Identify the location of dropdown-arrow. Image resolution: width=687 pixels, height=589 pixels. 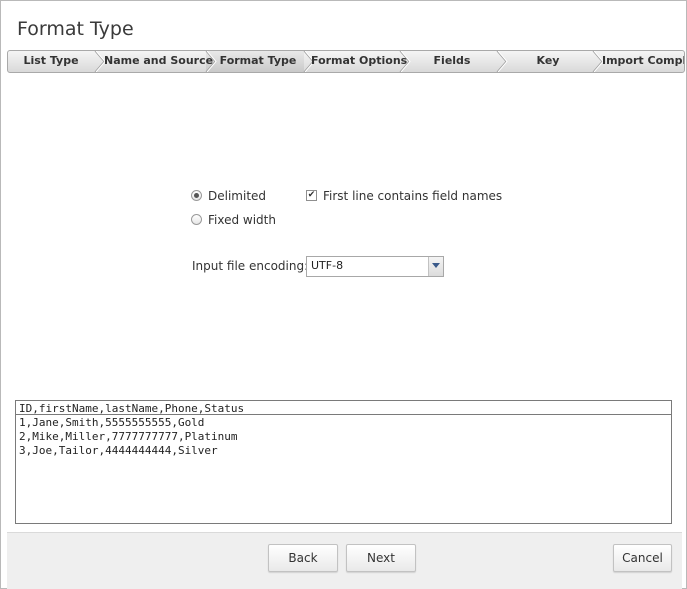
(435, 266).